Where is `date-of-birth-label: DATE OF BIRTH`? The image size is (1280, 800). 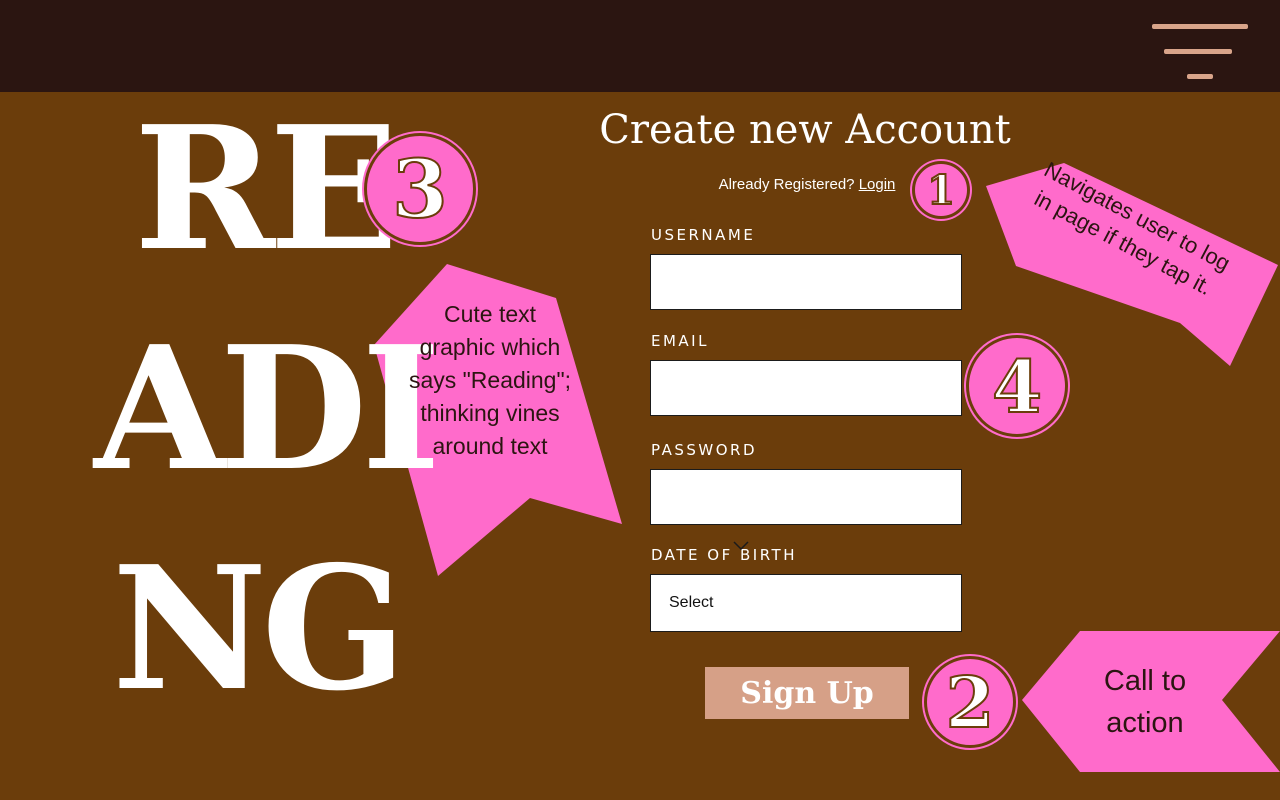 date-of-birth-label: DATE OF BIRTH is located at coordinates (724, 555).